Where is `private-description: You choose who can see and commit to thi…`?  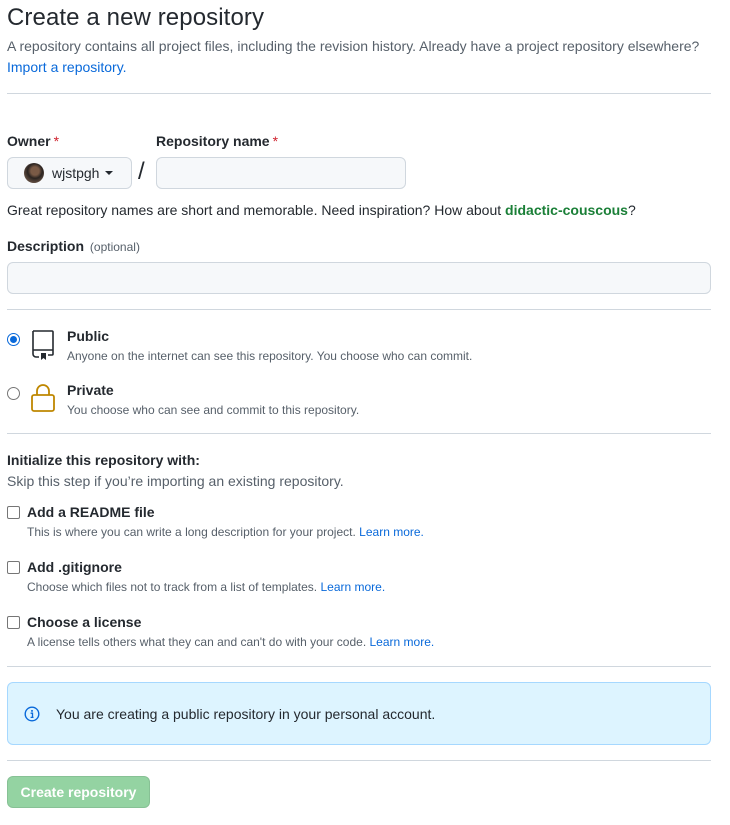
private-description: You choose who can see and commit to thi… is located at coordinates (213, 410).